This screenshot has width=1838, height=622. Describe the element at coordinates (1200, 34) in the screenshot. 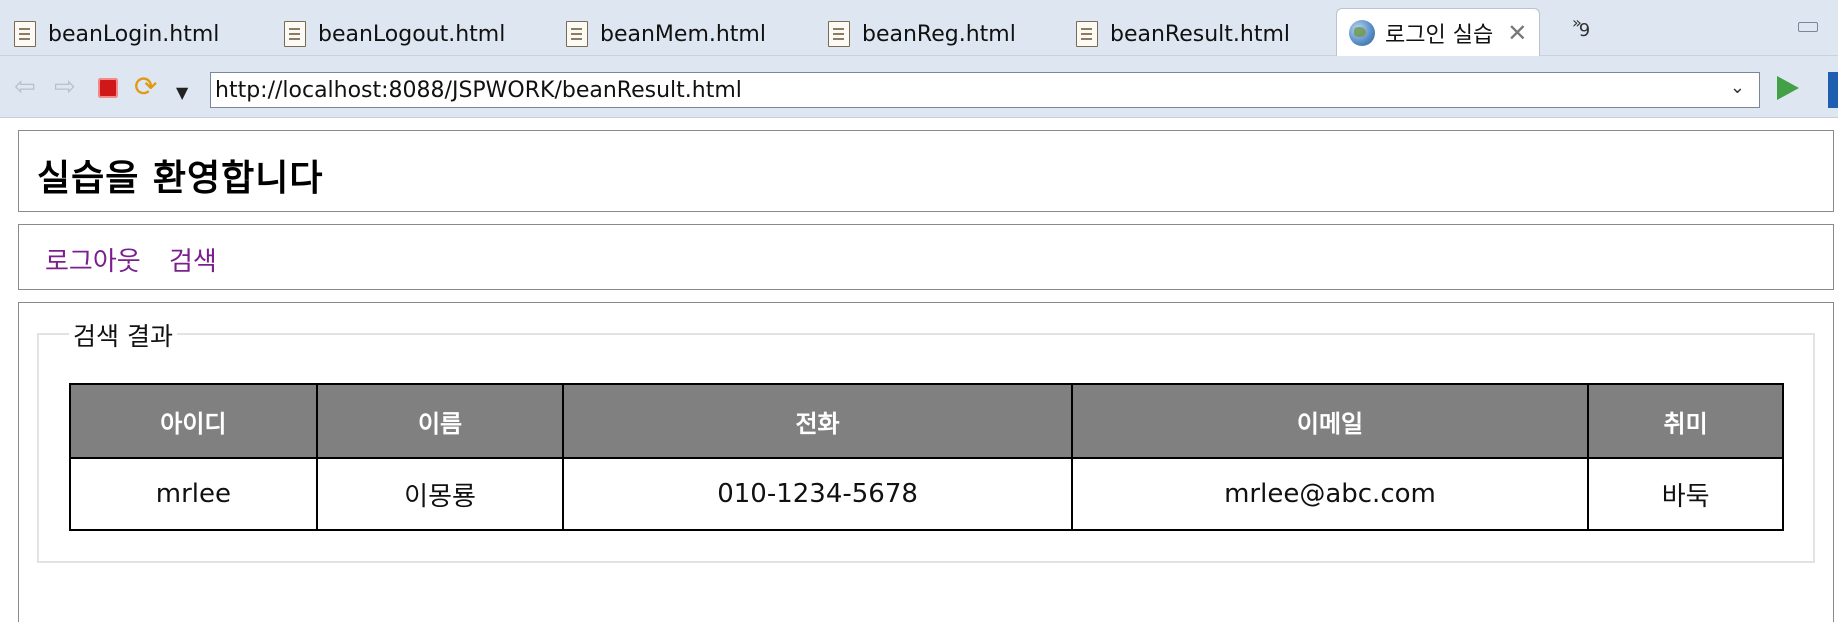

I see `tab-label: beanResult.html` at that location.